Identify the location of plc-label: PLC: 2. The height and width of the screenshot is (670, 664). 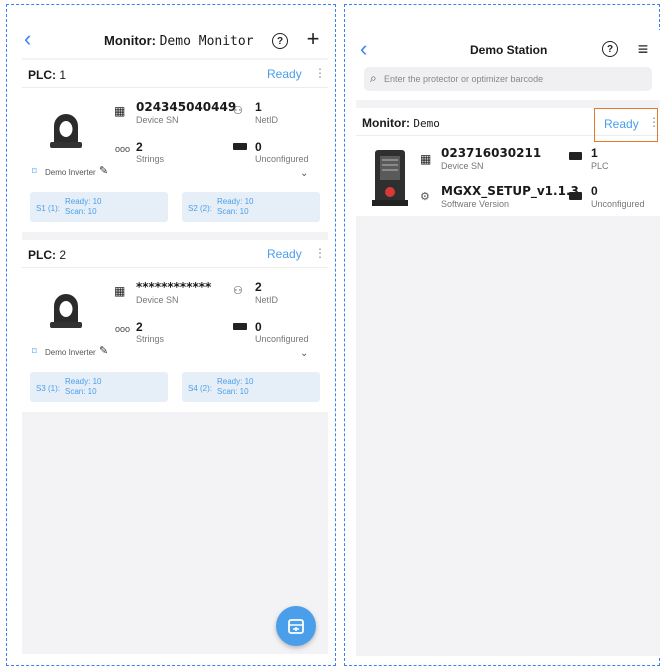
(47, 255).